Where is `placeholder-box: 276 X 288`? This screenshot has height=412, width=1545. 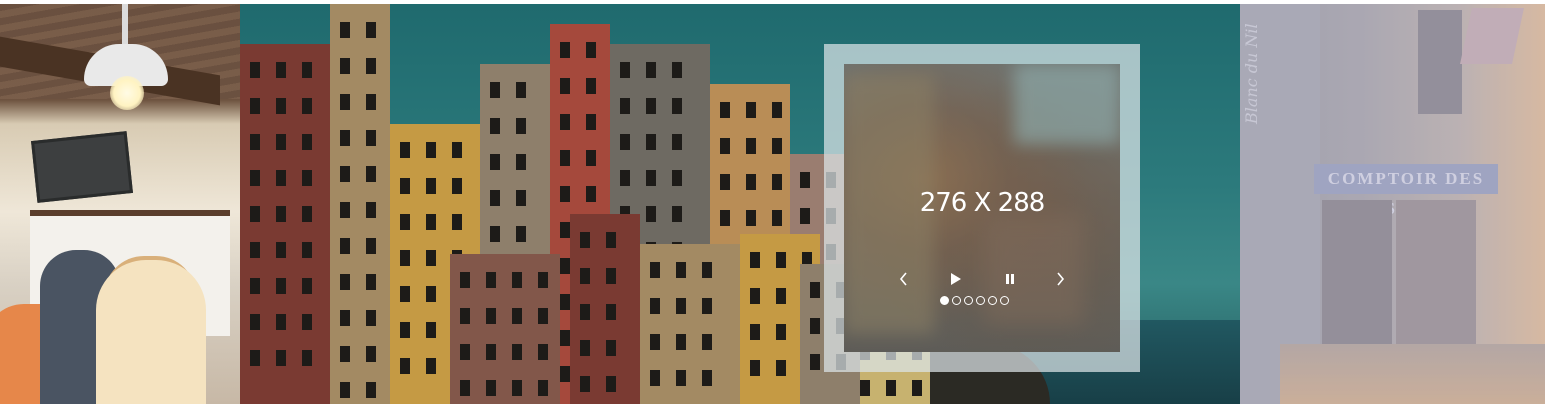
placeholder-box: 276 X 288 is located at coordinates (982, 208).